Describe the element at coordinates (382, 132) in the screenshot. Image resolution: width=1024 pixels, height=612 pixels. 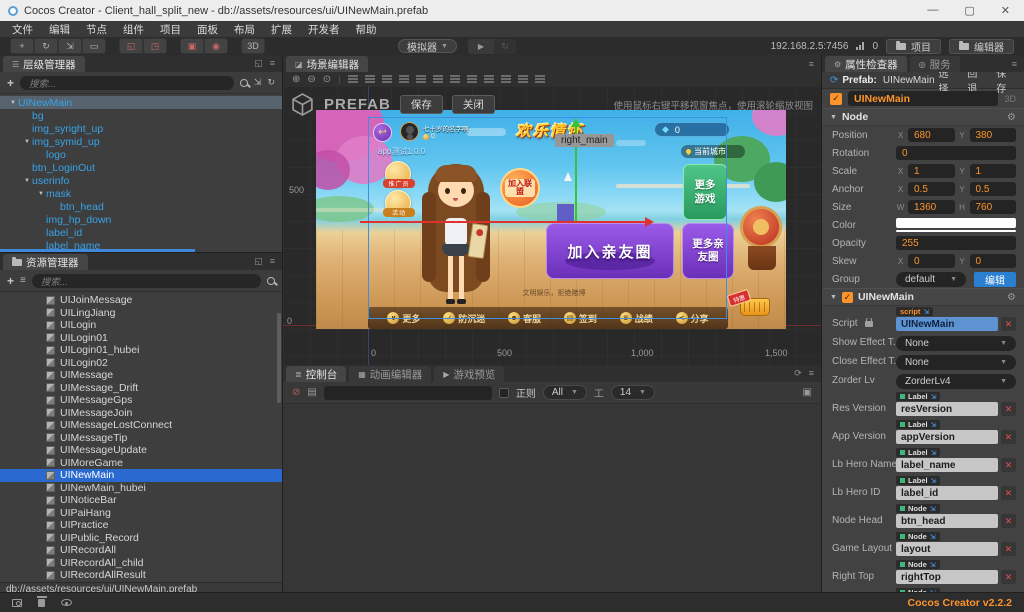
I see `back-button: ↩` at that location.